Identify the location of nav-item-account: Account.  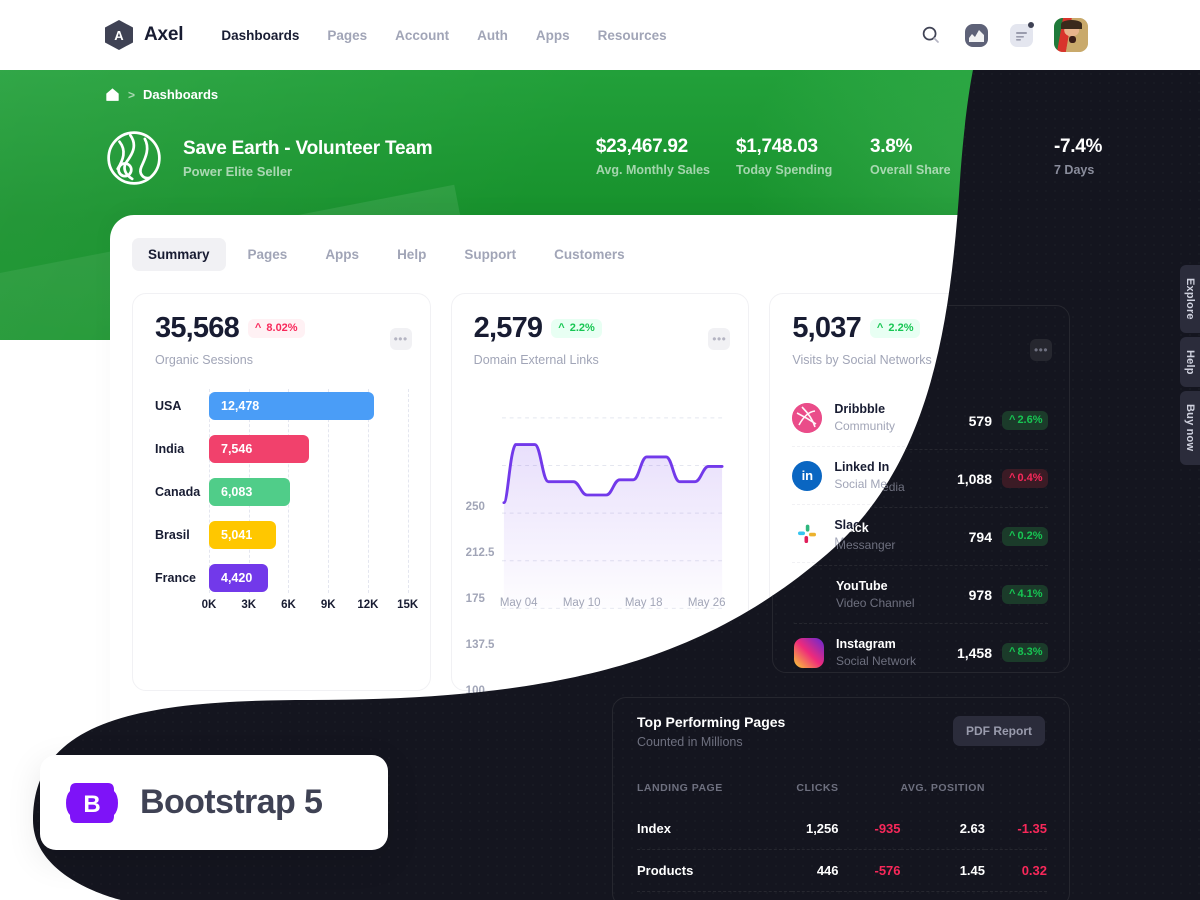
(422, 35).